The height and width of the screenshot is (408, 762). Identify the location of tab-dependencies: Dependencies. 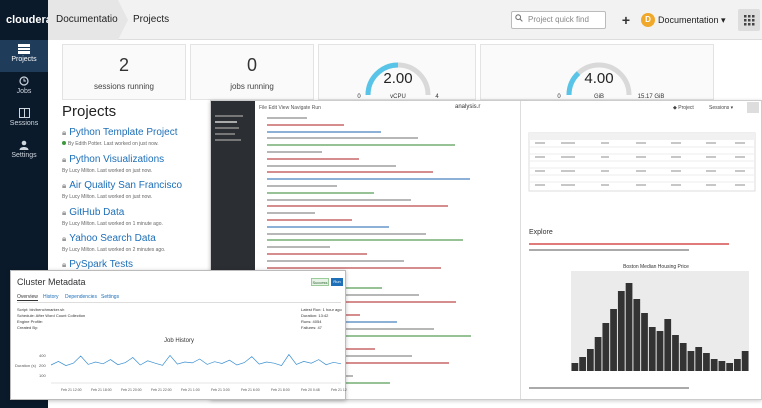
(81, 297).